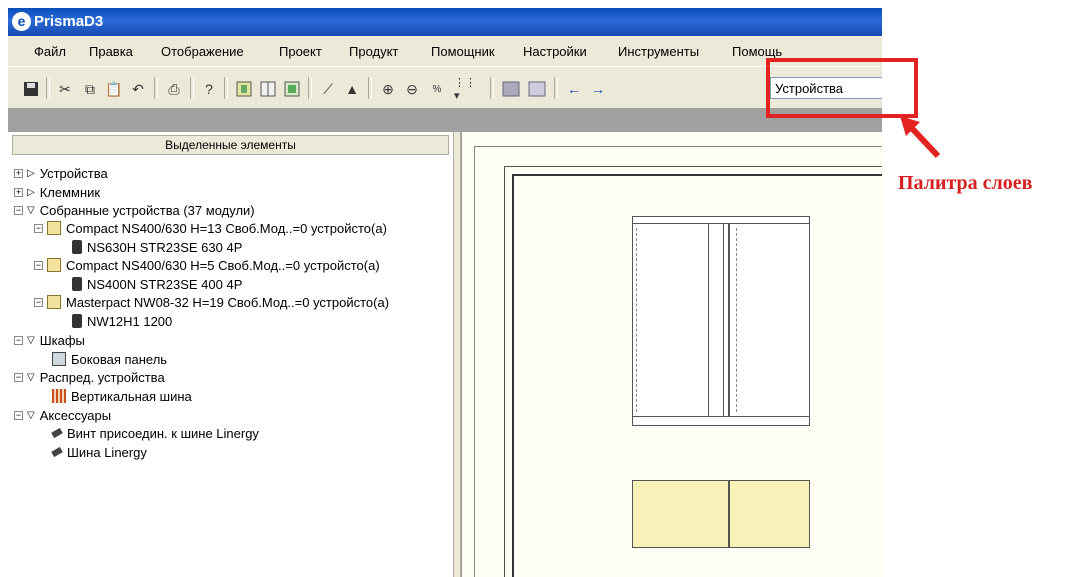 The image size is (1082, 577). I want to click on tree-item-linergy-bus: Шина Linergy, so click(99, 452).